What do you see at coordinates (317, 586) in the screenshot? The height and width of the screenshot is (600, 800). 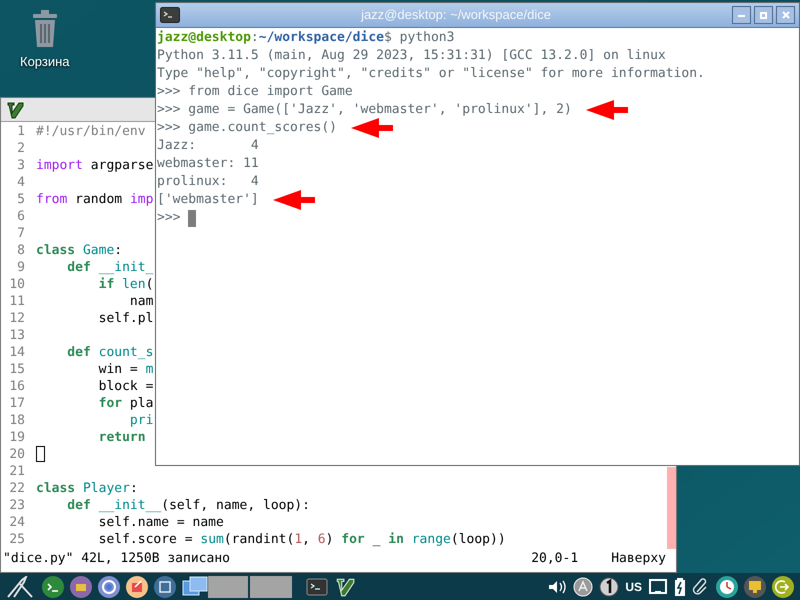 I see `terminal-task-icon` at bounding box center [317, 586].